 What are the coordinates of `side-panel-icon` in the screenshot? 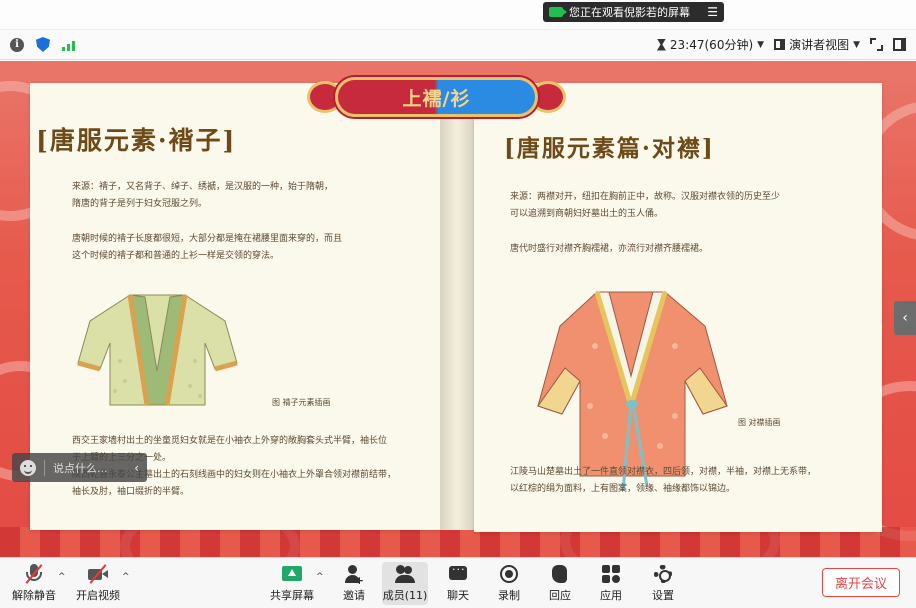 It's located at (899, 44).